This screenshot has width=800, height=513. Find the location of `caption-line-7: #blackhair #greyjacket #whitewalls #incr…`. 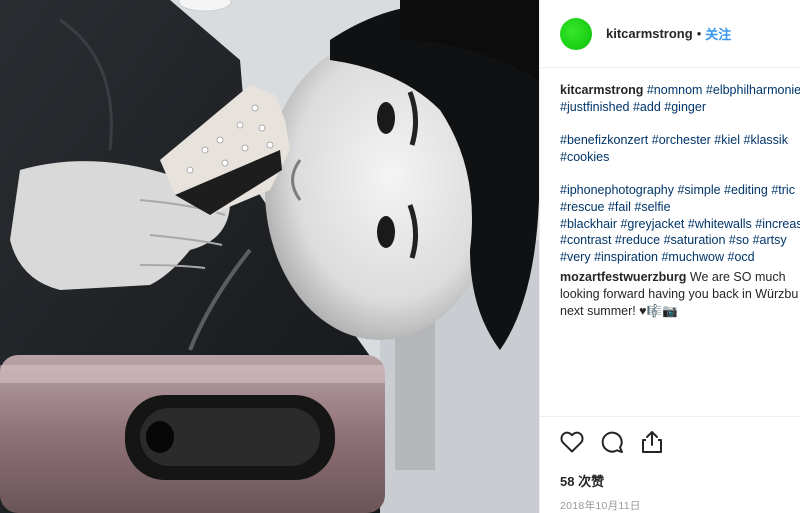

caption-line-7: #blackhair #greyjacket #whitewalls #incr… is located at coordinates (680, 224).